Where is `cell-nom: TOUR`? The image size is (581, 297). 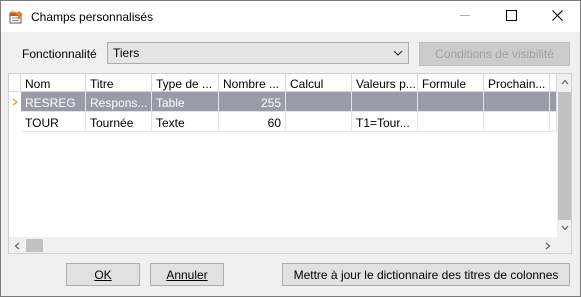
cell-nom: TOUR is located at coordinates (53, 122).